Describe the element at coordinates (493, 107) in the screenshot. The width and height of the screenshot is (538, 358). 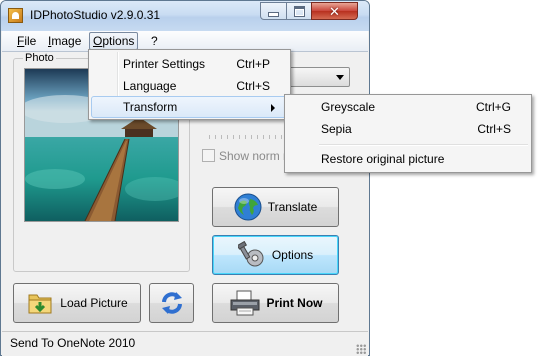
I see `greyscale-shortcut: Ctrl+G` at that location.